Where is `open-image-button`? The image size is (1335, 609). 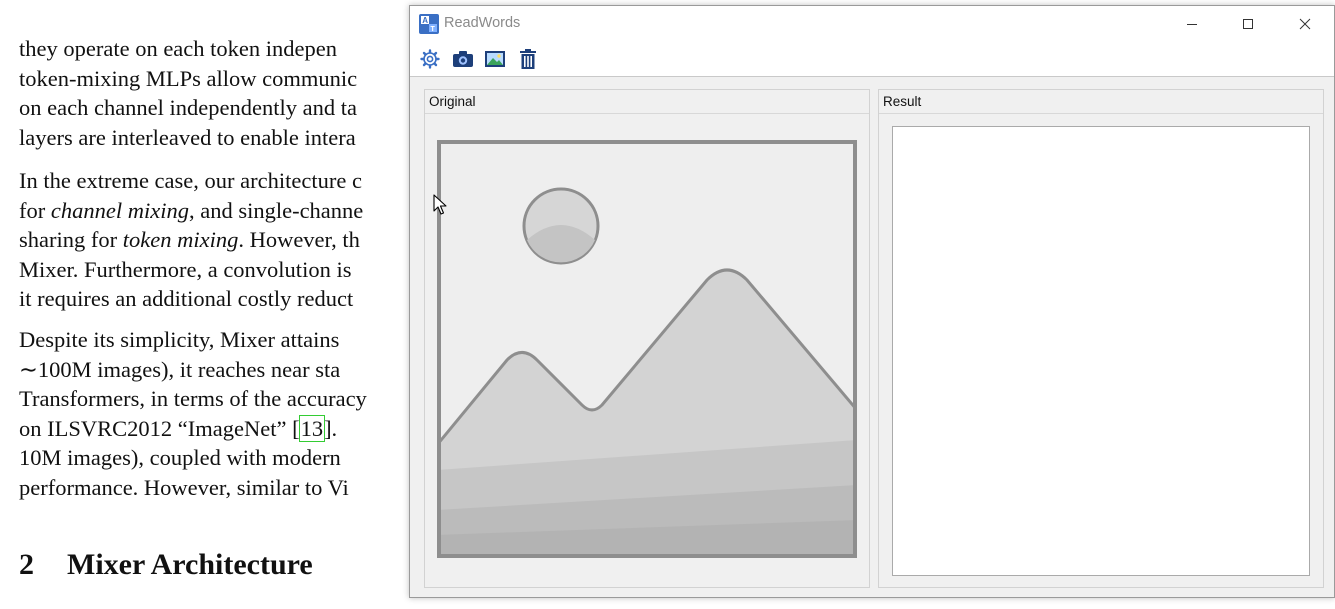
open-image-button is located at coordinates (495, 59).